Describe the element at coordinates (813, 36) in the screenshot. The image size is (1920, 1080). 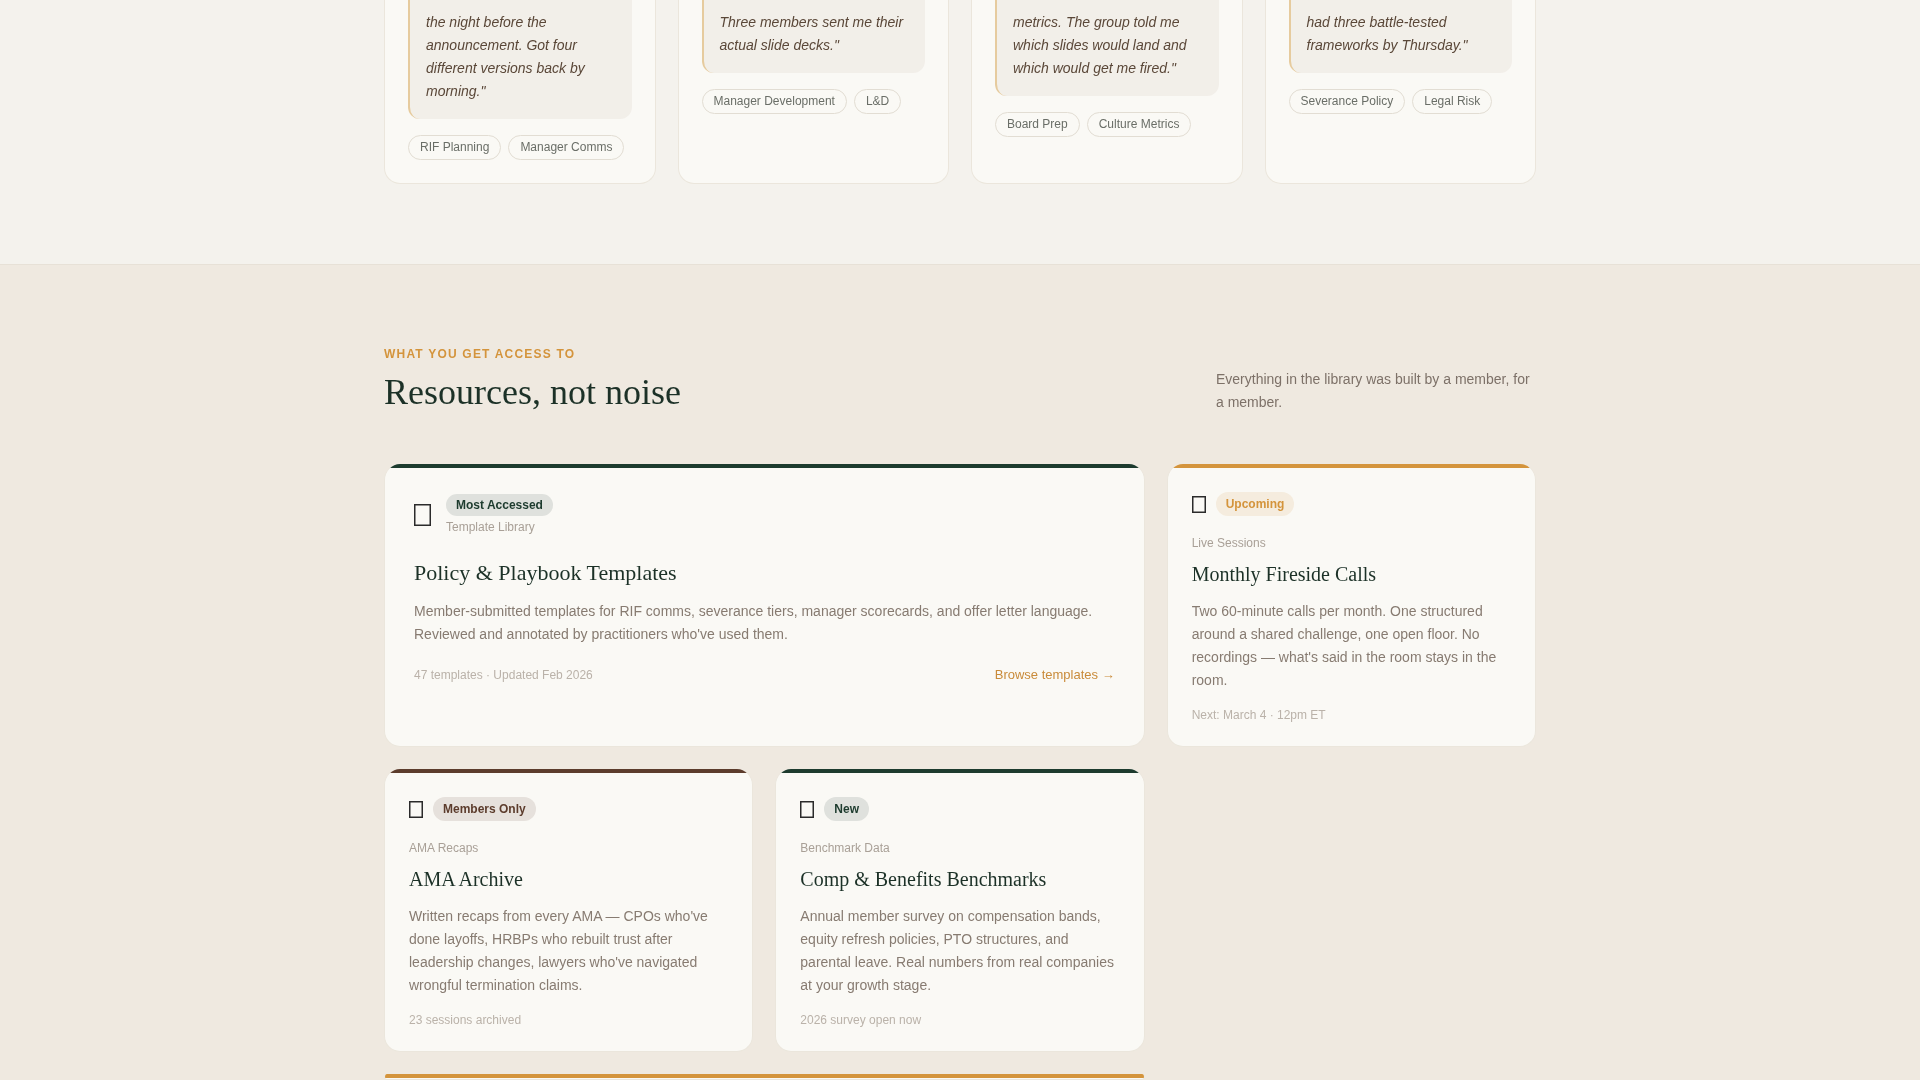
I see `testimonial-quote: Three members sent me their actual slide decks."` at that location.